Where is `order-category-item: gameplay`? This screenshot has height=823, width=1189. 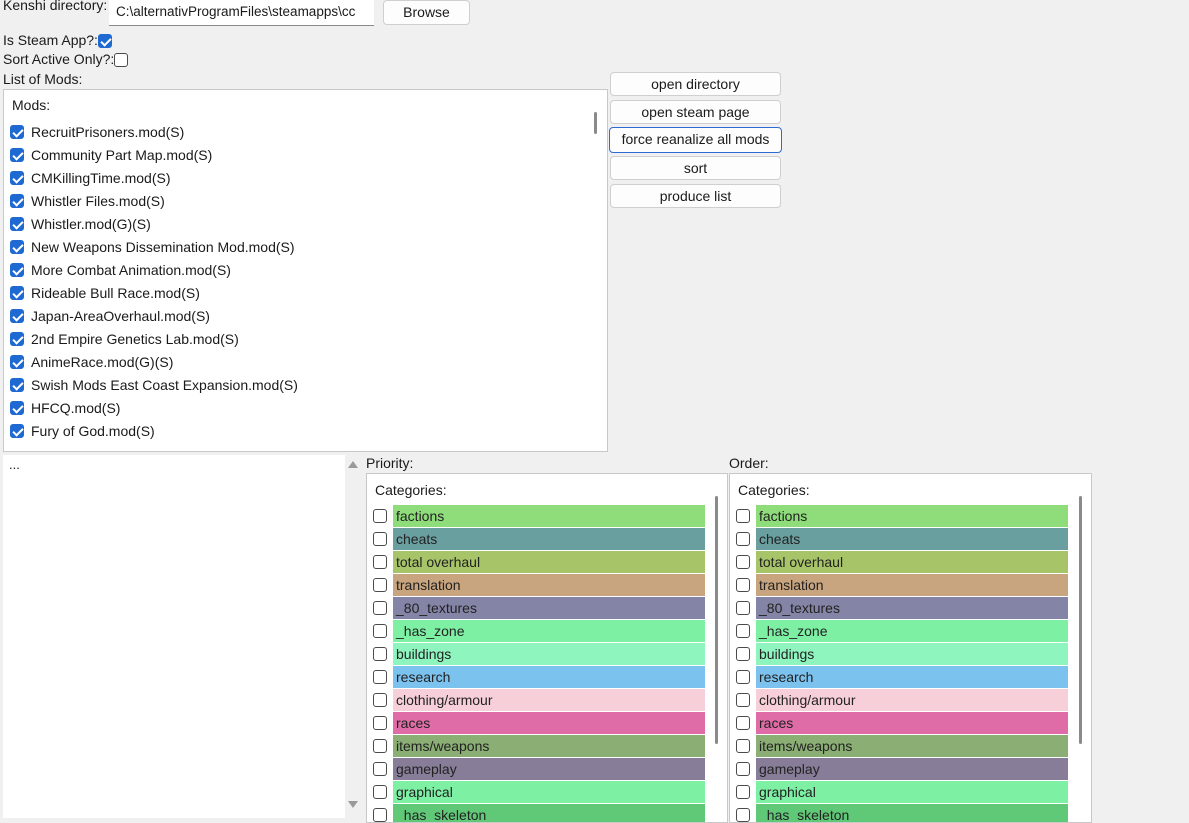 order-category-item: gameplay is located at coordinates (902, 769).